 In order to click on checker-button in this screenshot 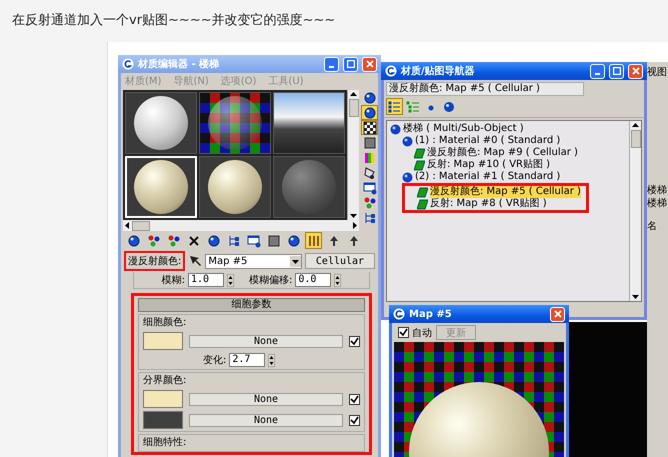, I will do `click(369, 127)`.